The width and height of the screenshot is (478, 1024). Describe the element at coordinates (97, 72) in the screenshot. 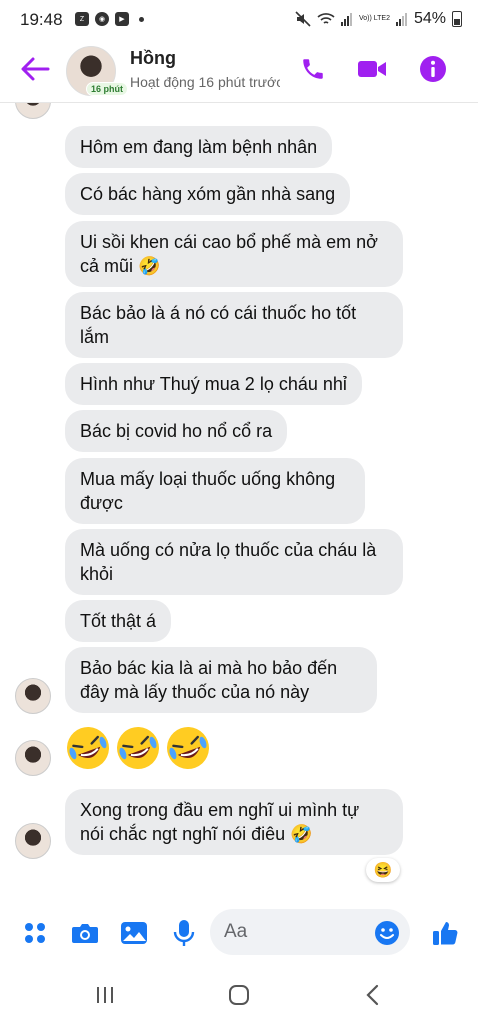

I see `contact-avatar: 16 phút` at that location.